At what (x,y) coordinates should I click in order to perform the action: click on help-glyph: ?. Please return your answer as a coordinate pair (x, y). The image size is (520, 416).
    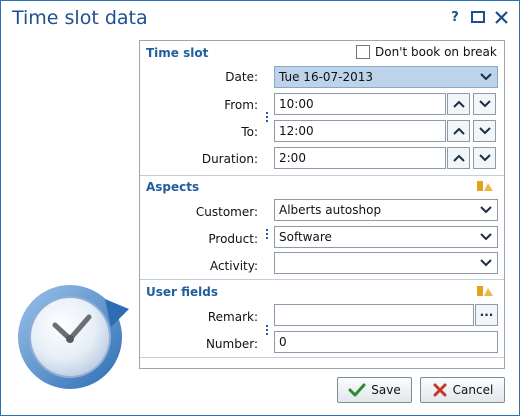
    Looking at the image, I should click on (455, 17).